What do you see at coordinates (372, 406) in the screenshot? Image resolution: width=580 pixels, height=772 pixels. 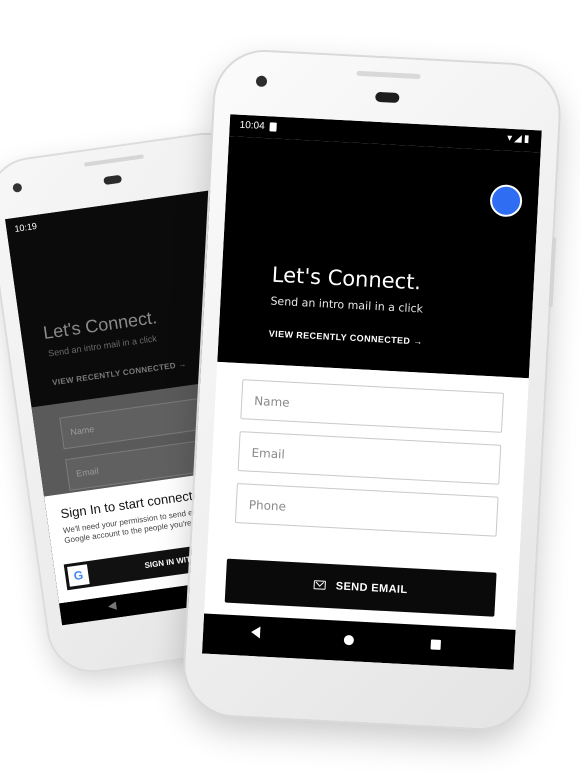 I see `name-field: Name` at bounding box center [372, 406].